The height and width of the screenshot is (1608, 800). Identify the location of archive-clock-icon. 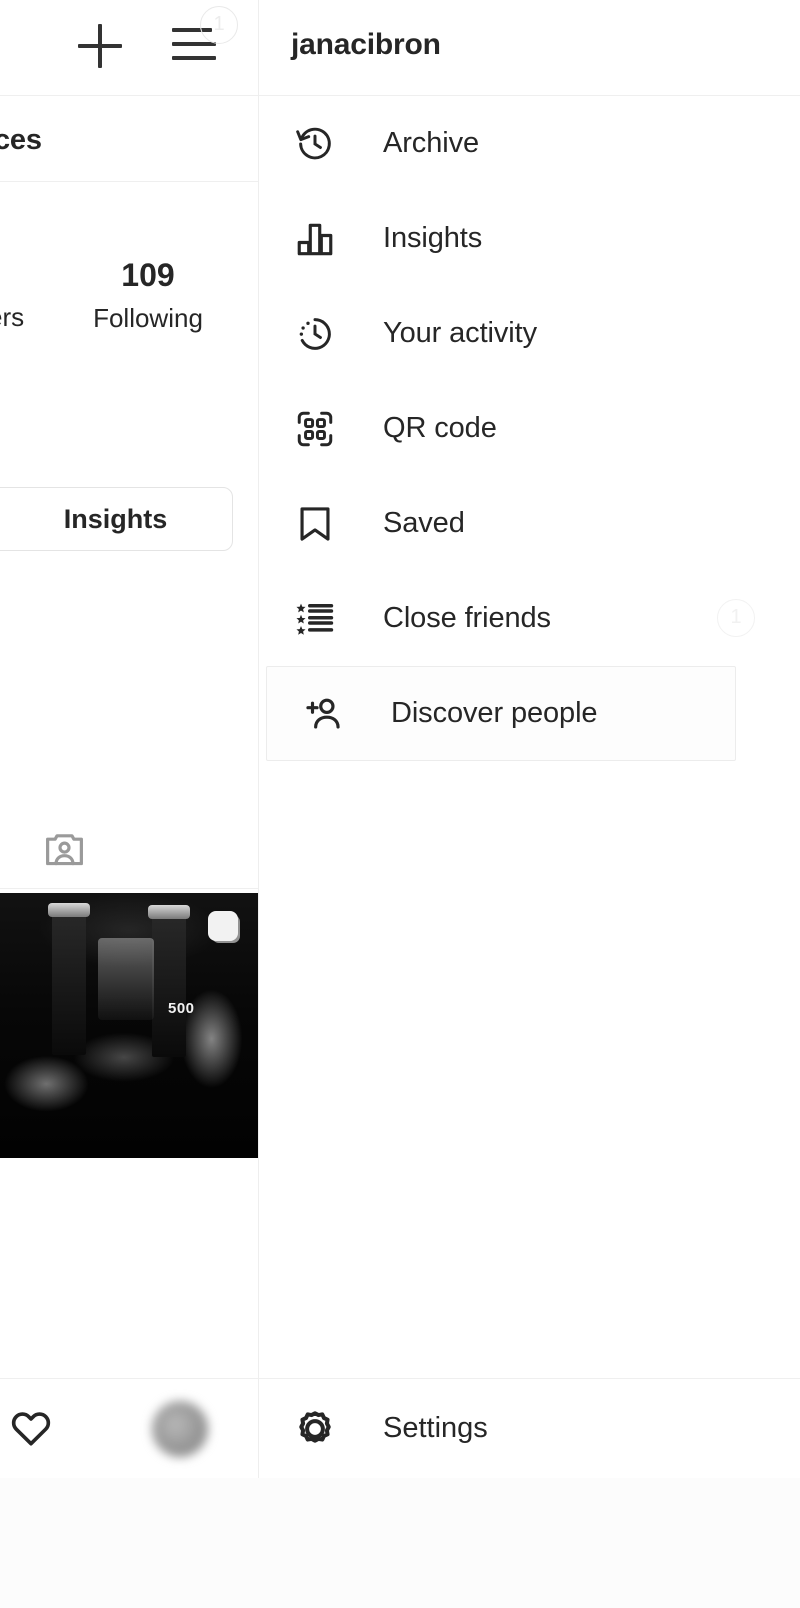
(315, 144).